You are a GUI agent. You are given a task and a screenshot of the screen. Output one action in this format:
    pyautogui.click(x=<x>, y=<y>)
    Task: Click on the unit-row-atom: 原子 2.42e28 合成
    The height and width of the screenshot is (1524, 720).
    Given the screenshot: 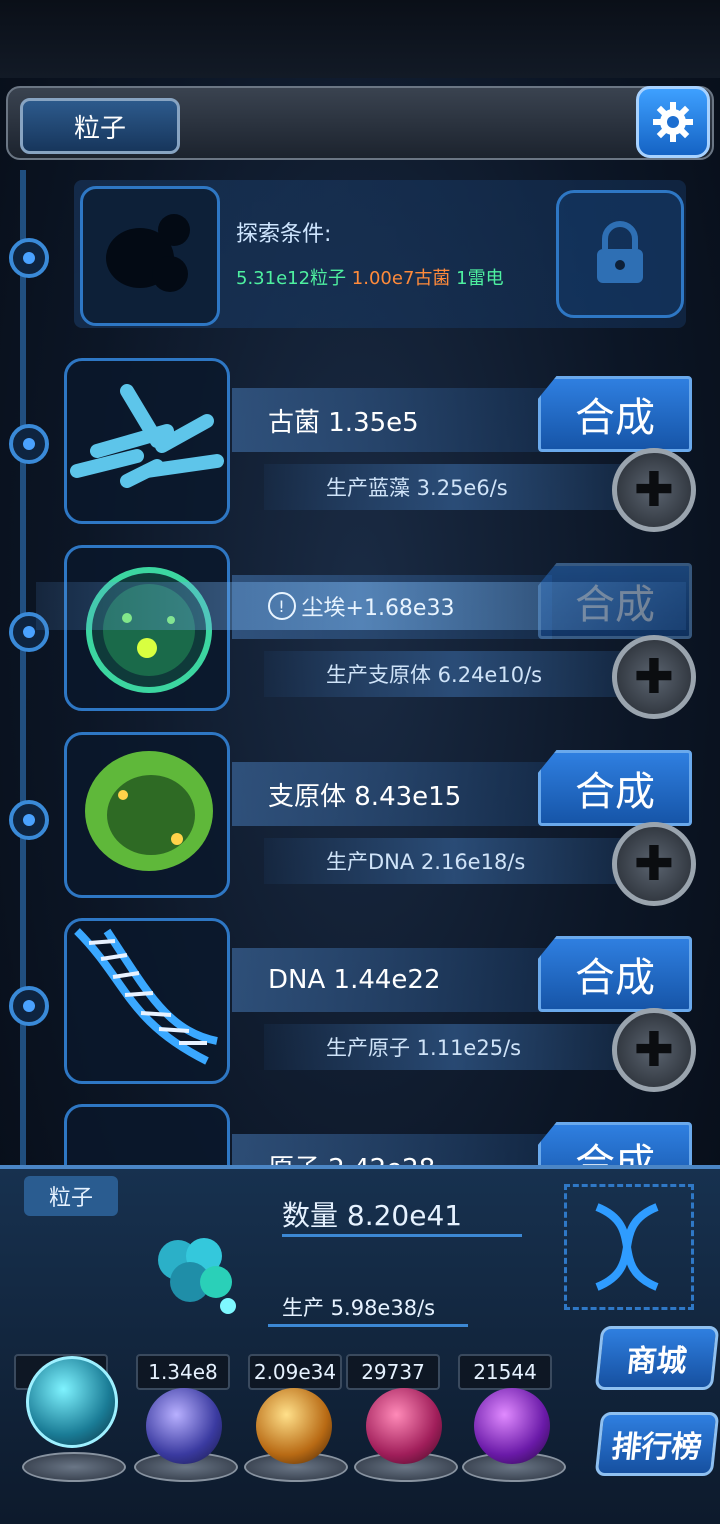 What is the action you would take?
    pyautogui.click(x=382, y=1135)
    